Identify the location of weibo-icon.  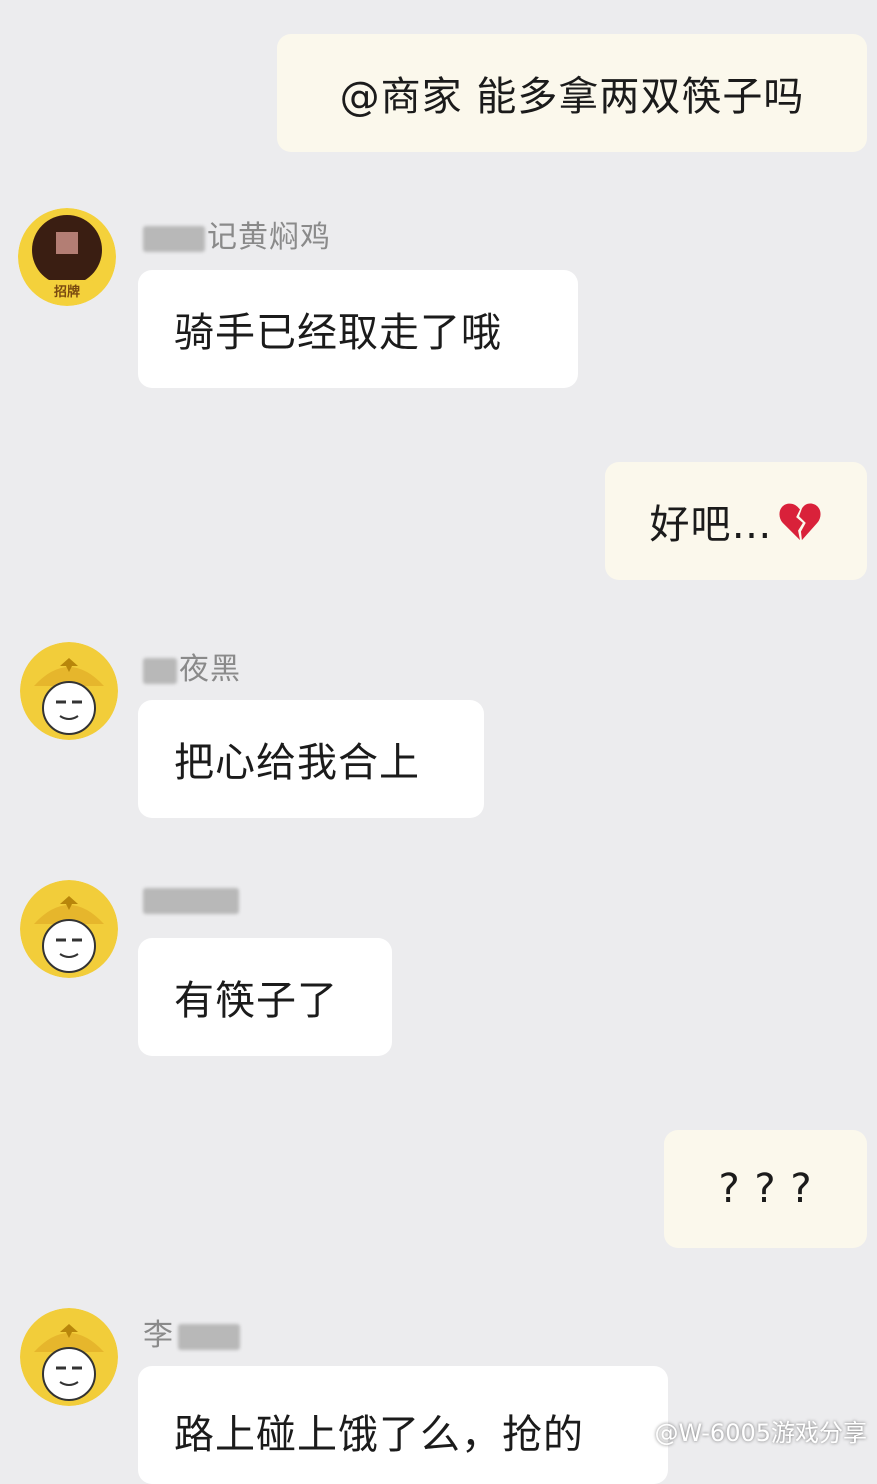
(633, 1431).